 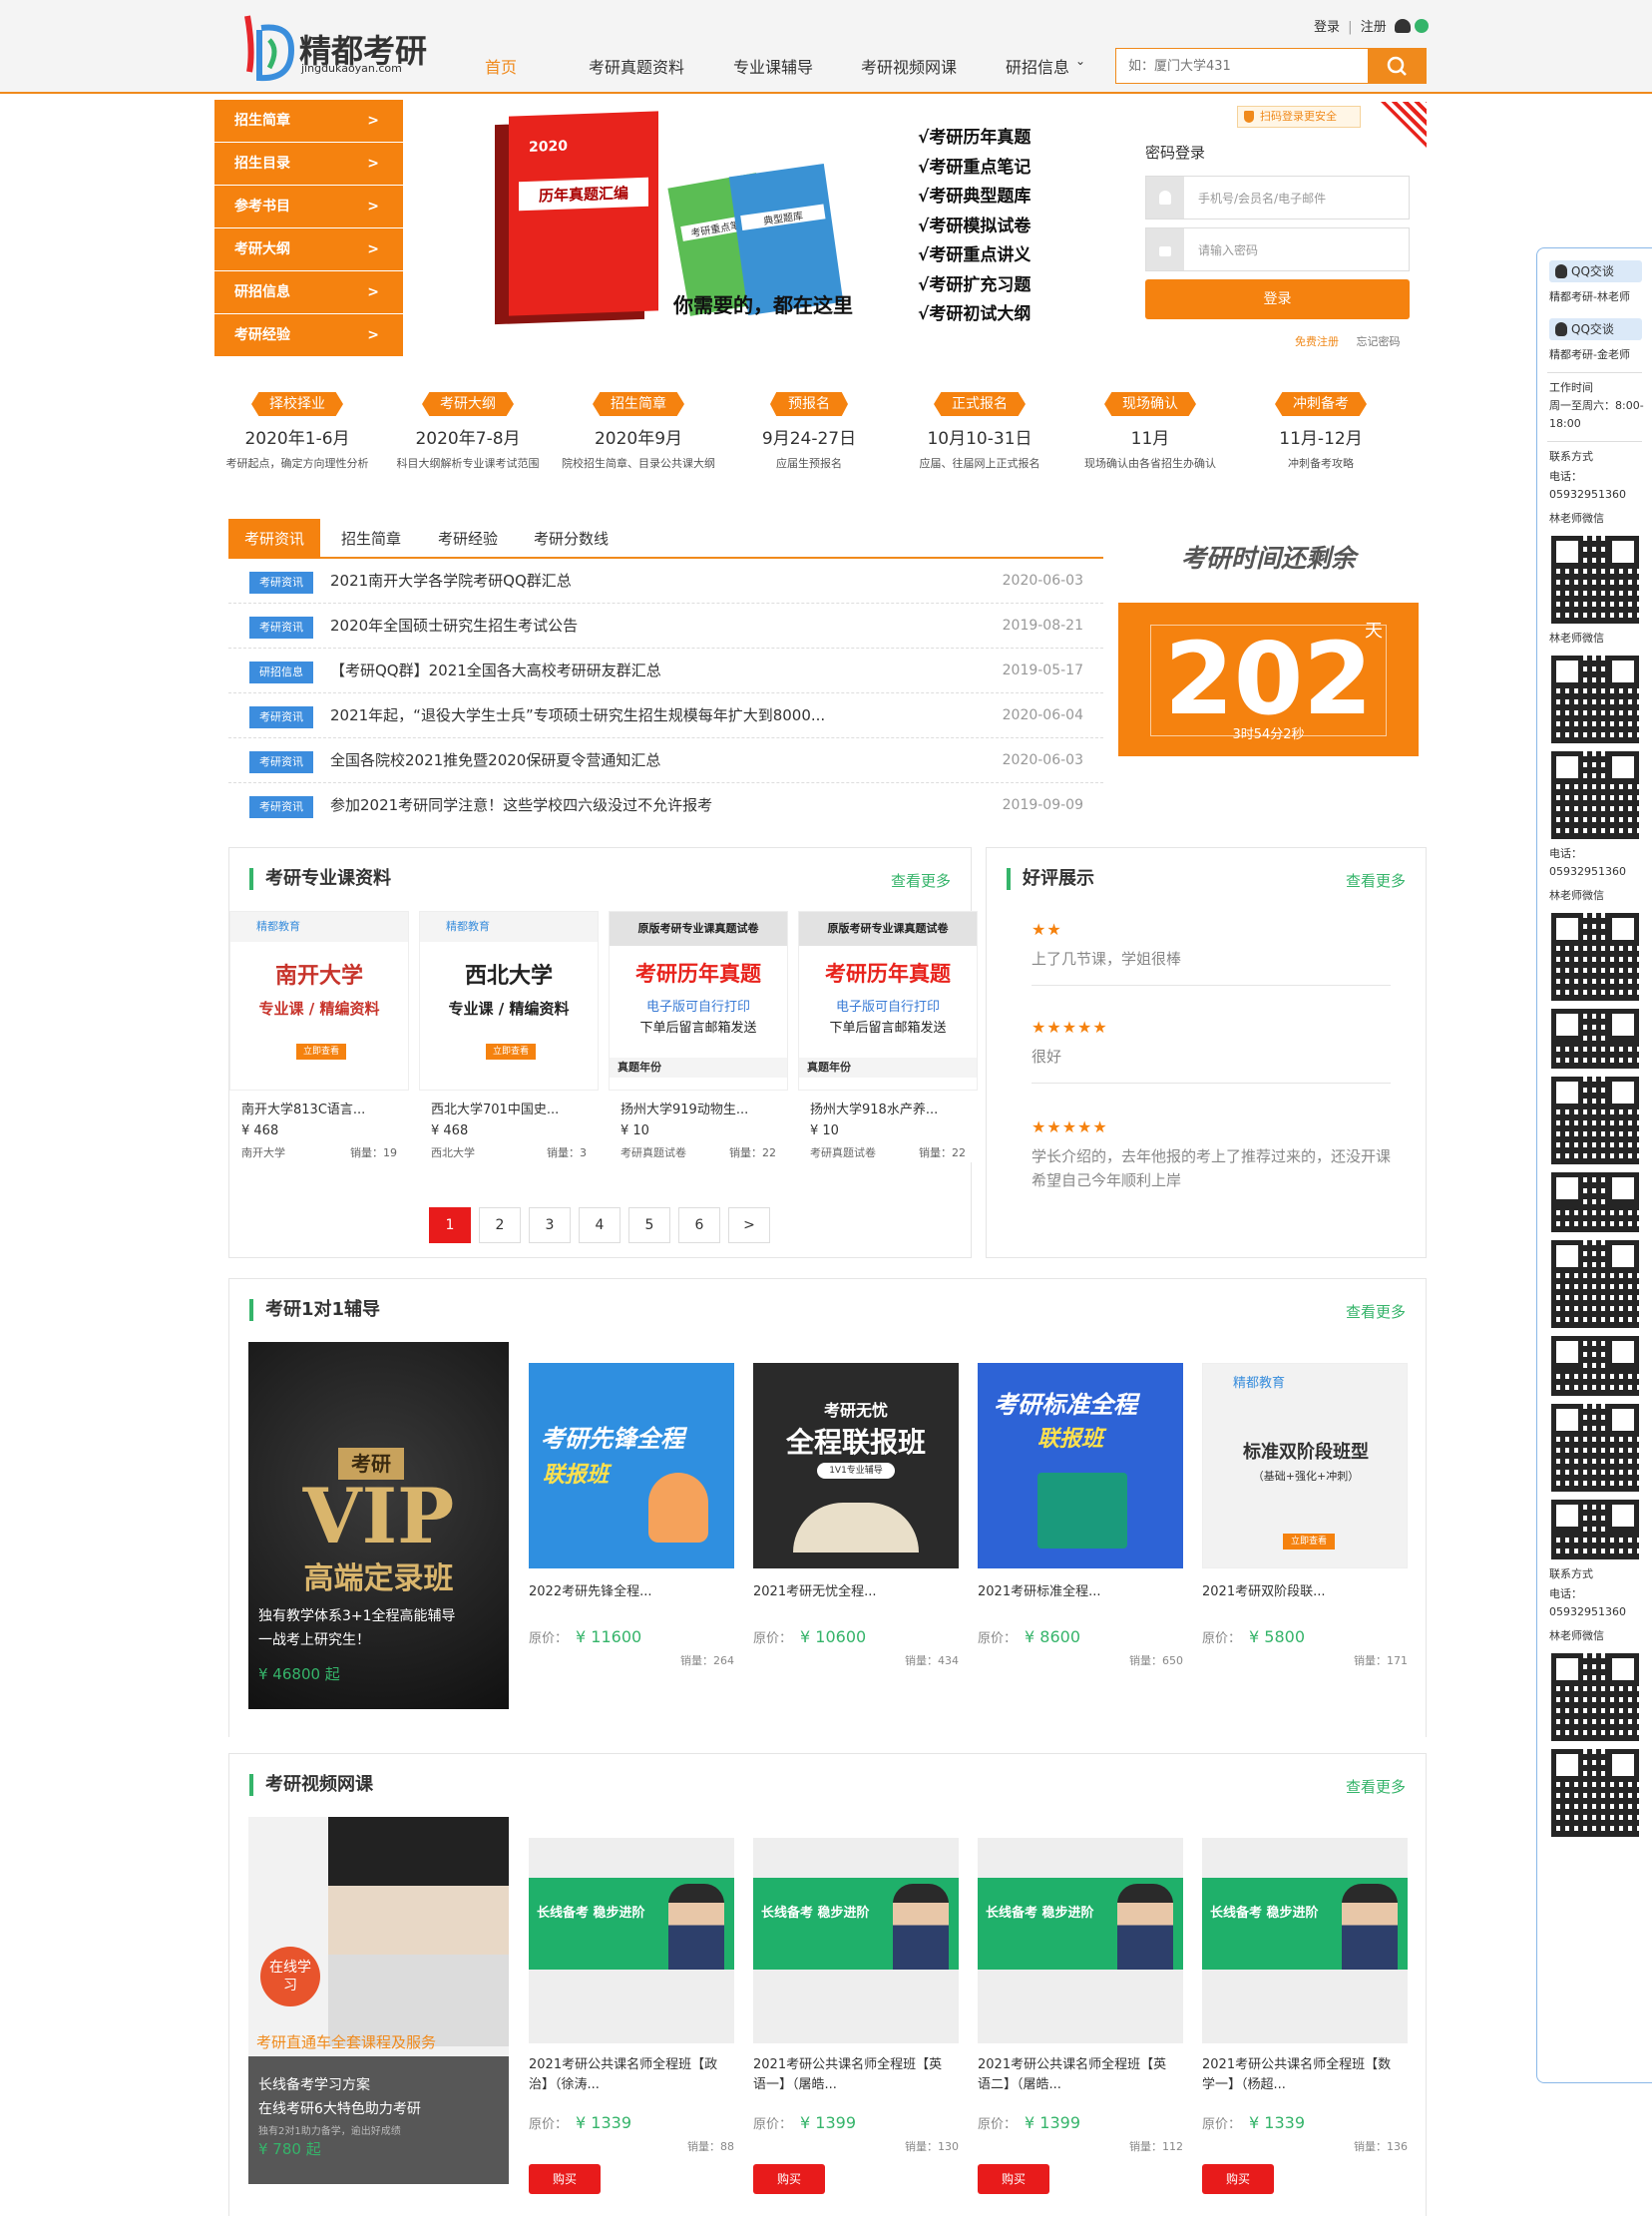 What do you see at coordinates (665, 760) in the screenshot?
I see `news-row: 考研资讯 全国各院校2021推免暨2020保研夏令营通知汇总 2020-06-03` at bounding box center [665, 760].